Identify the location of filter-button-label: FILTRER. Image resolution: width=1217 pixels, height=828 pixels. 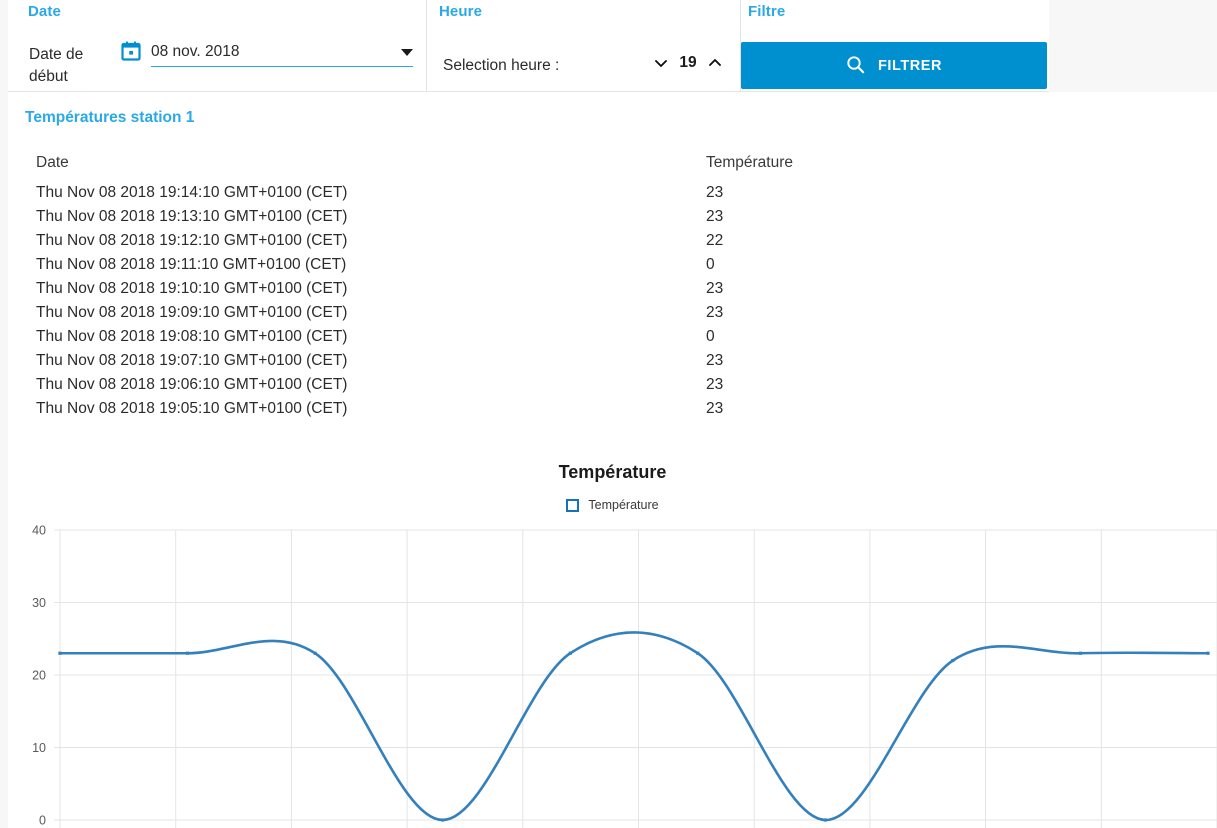
(910, 65).